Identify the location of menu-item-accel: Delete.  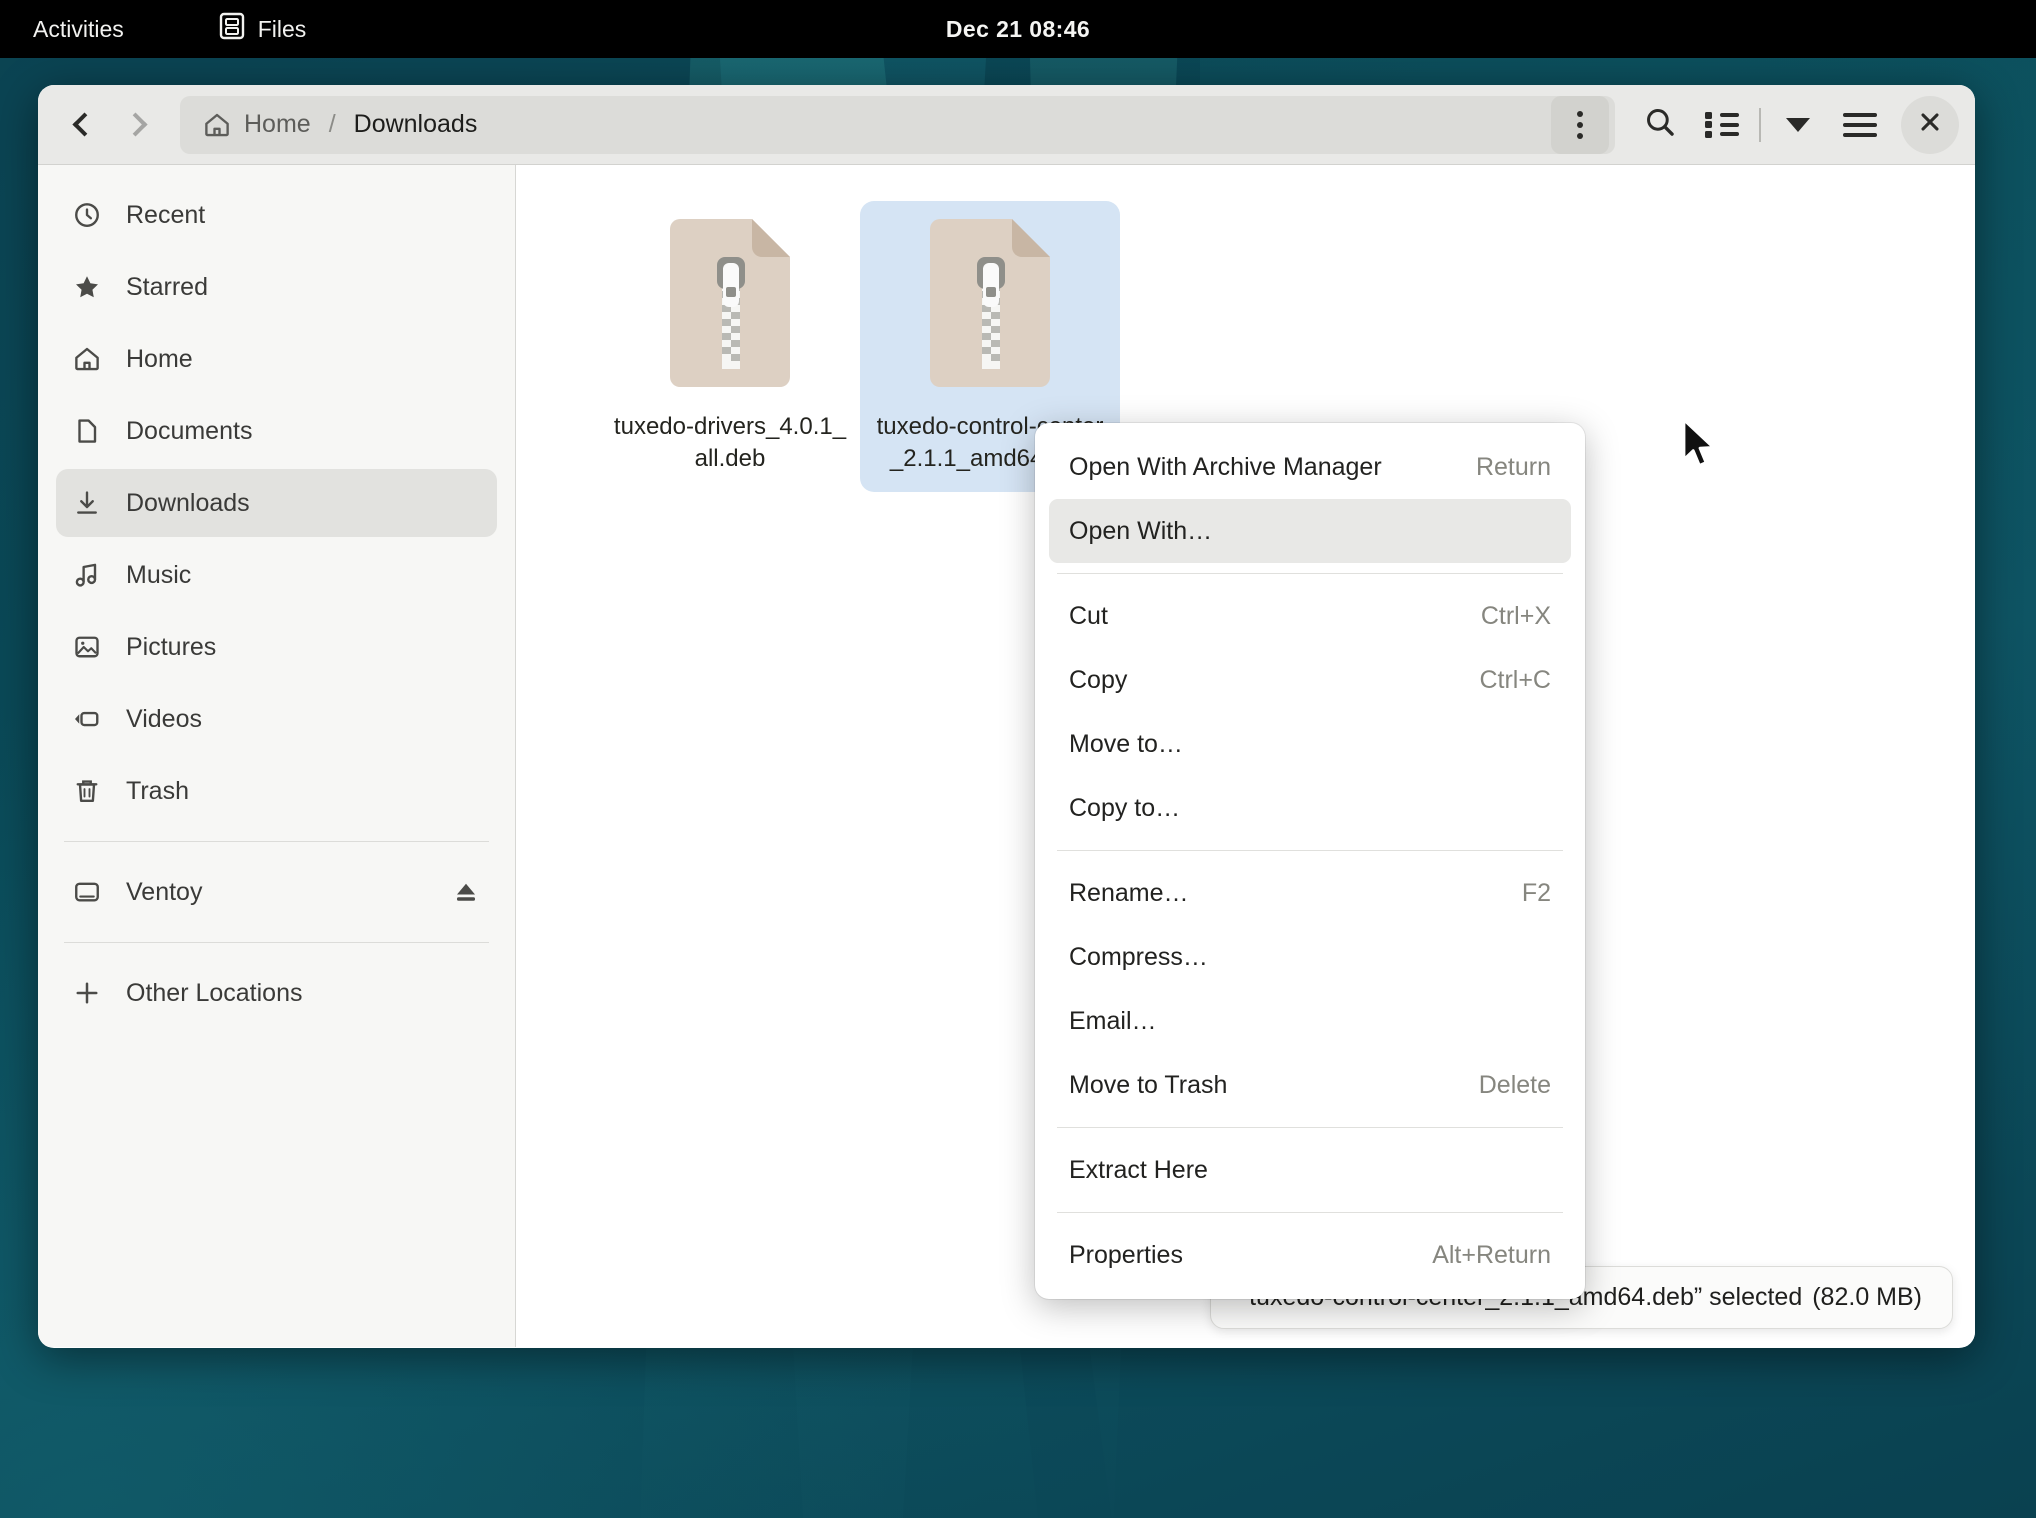
(1514, 1084).